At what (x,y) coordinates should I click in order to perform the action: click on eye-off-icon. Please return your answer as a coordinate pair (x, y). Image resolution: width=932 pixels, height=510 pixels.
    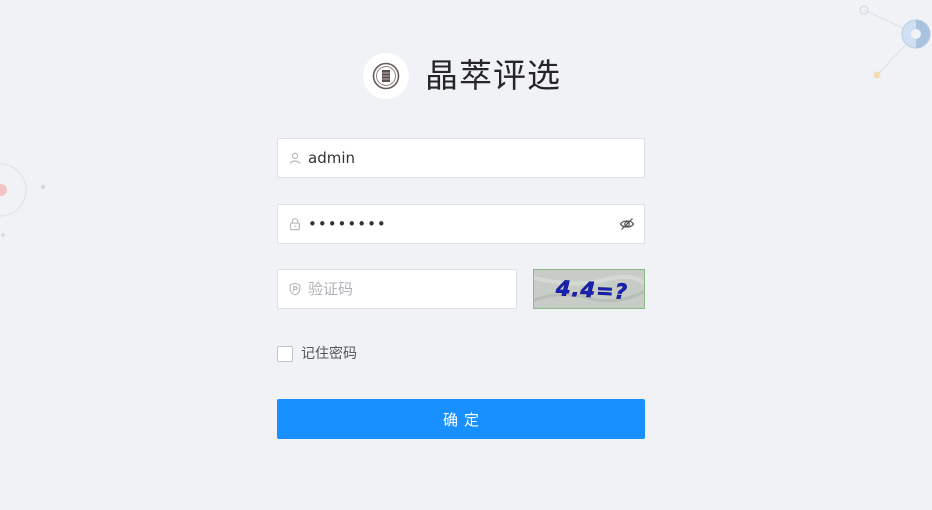
    Looking at the image, I should click on (627, 224).